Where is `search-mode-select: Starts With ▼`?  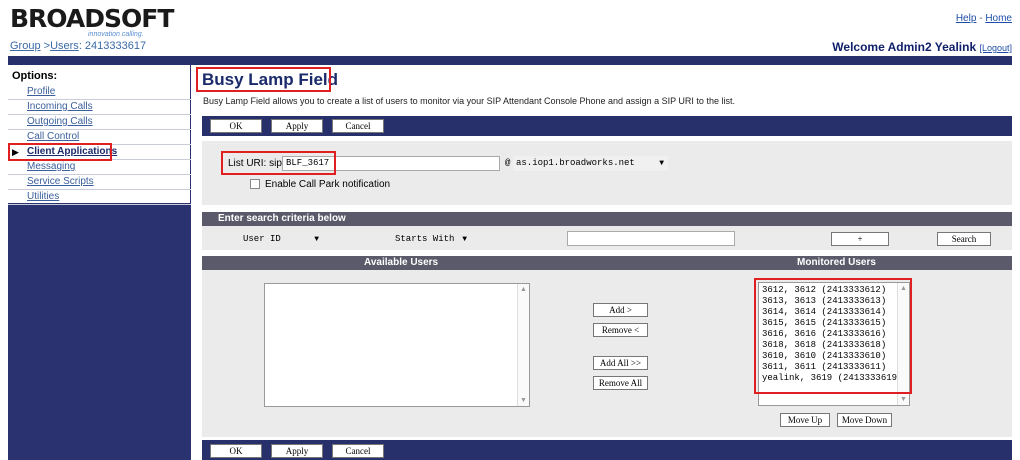
search-mode-select: Starts With ▼ is located at coordinates (431, 239).